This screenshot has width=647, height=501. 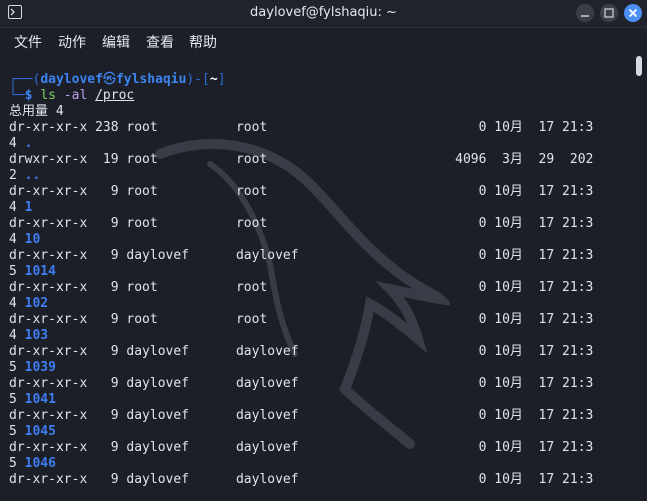 What do you see at coordinates (301, 159) in the screenshot?
I see `listing-line: drwxr-xr-x 19 root root 4096 3月 29 202` at bounding box center [301, 159].